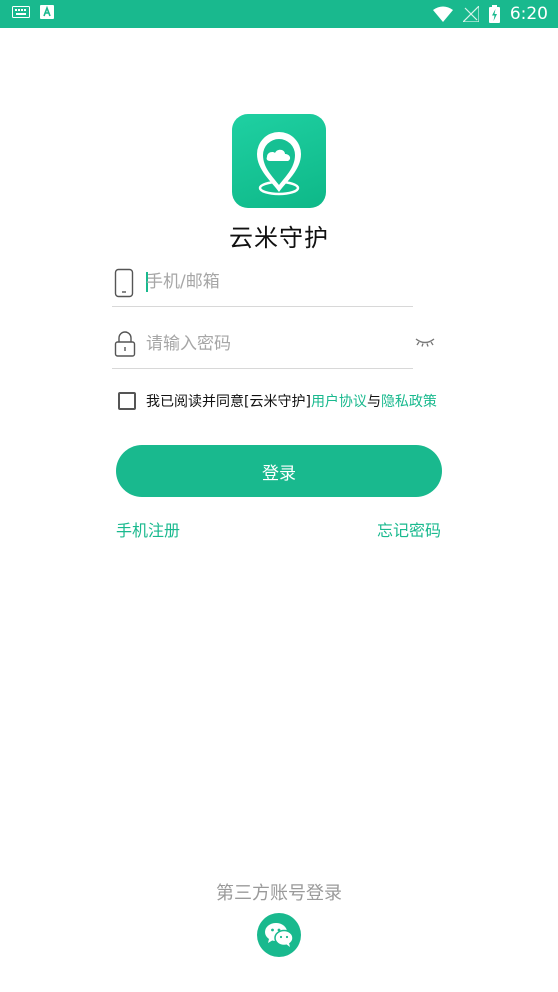 Image resolution: width=558 pixels, height=992 pixels. Describe the element at coordinates (228, 402) in the screenshot. I see `agreement-prefix: 我已阅读并同意[云米守护]` at that location.